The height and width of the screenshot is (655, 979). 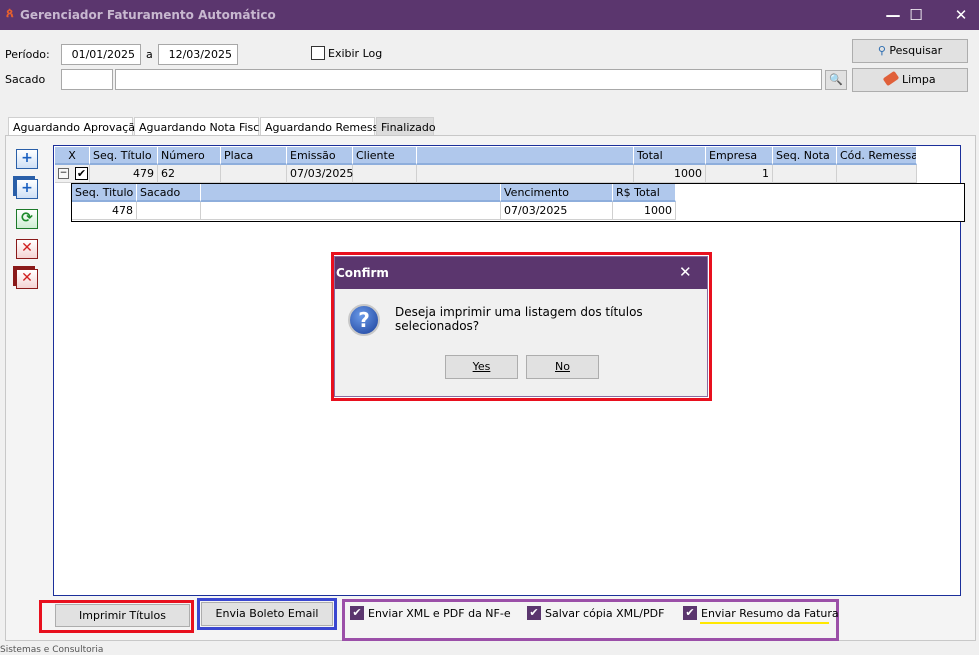 I want to click on col-seq-titulo: Seq. Título, so click(x=124, y=156).